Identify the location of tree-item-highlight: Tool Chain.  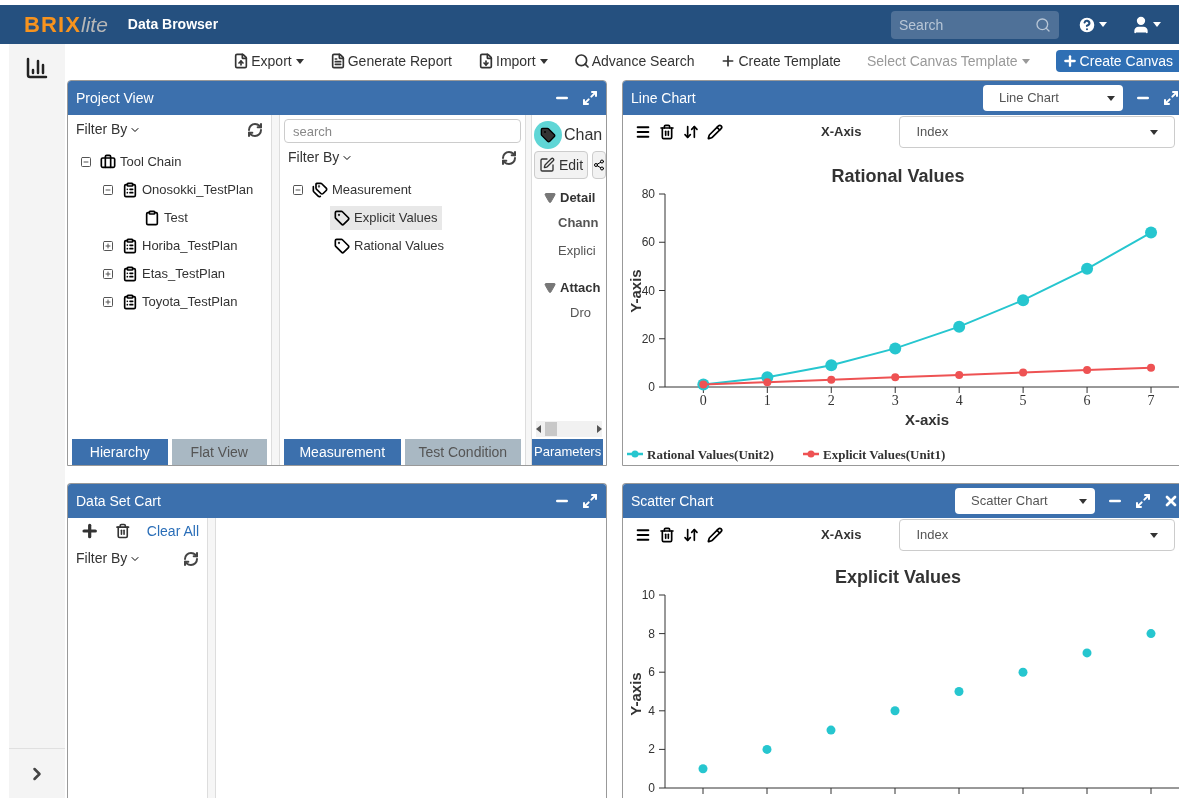
(141, 162).